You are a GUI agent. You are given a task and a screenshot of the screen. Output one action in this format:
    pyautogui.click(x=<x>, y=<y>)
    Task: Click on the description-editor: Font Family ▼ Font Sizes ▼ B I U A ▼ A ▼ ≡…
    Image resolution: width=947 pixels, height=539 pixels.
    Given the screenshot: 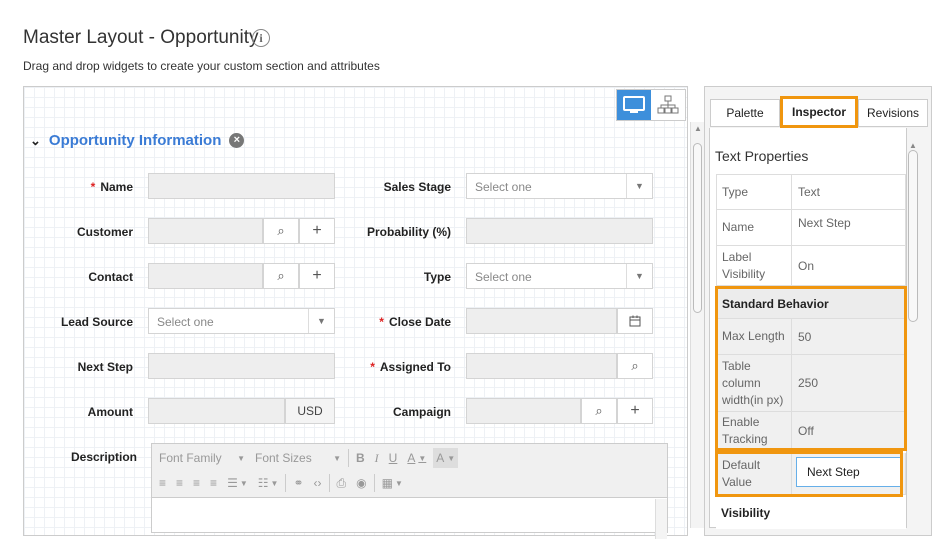 What is the action you would take?
    pyautogui.click(x=409, y=491)
    